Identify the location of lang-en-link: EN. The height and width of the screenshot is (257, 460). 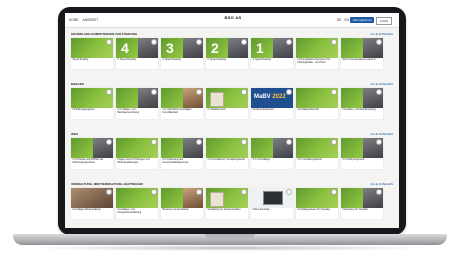
(346, 20).